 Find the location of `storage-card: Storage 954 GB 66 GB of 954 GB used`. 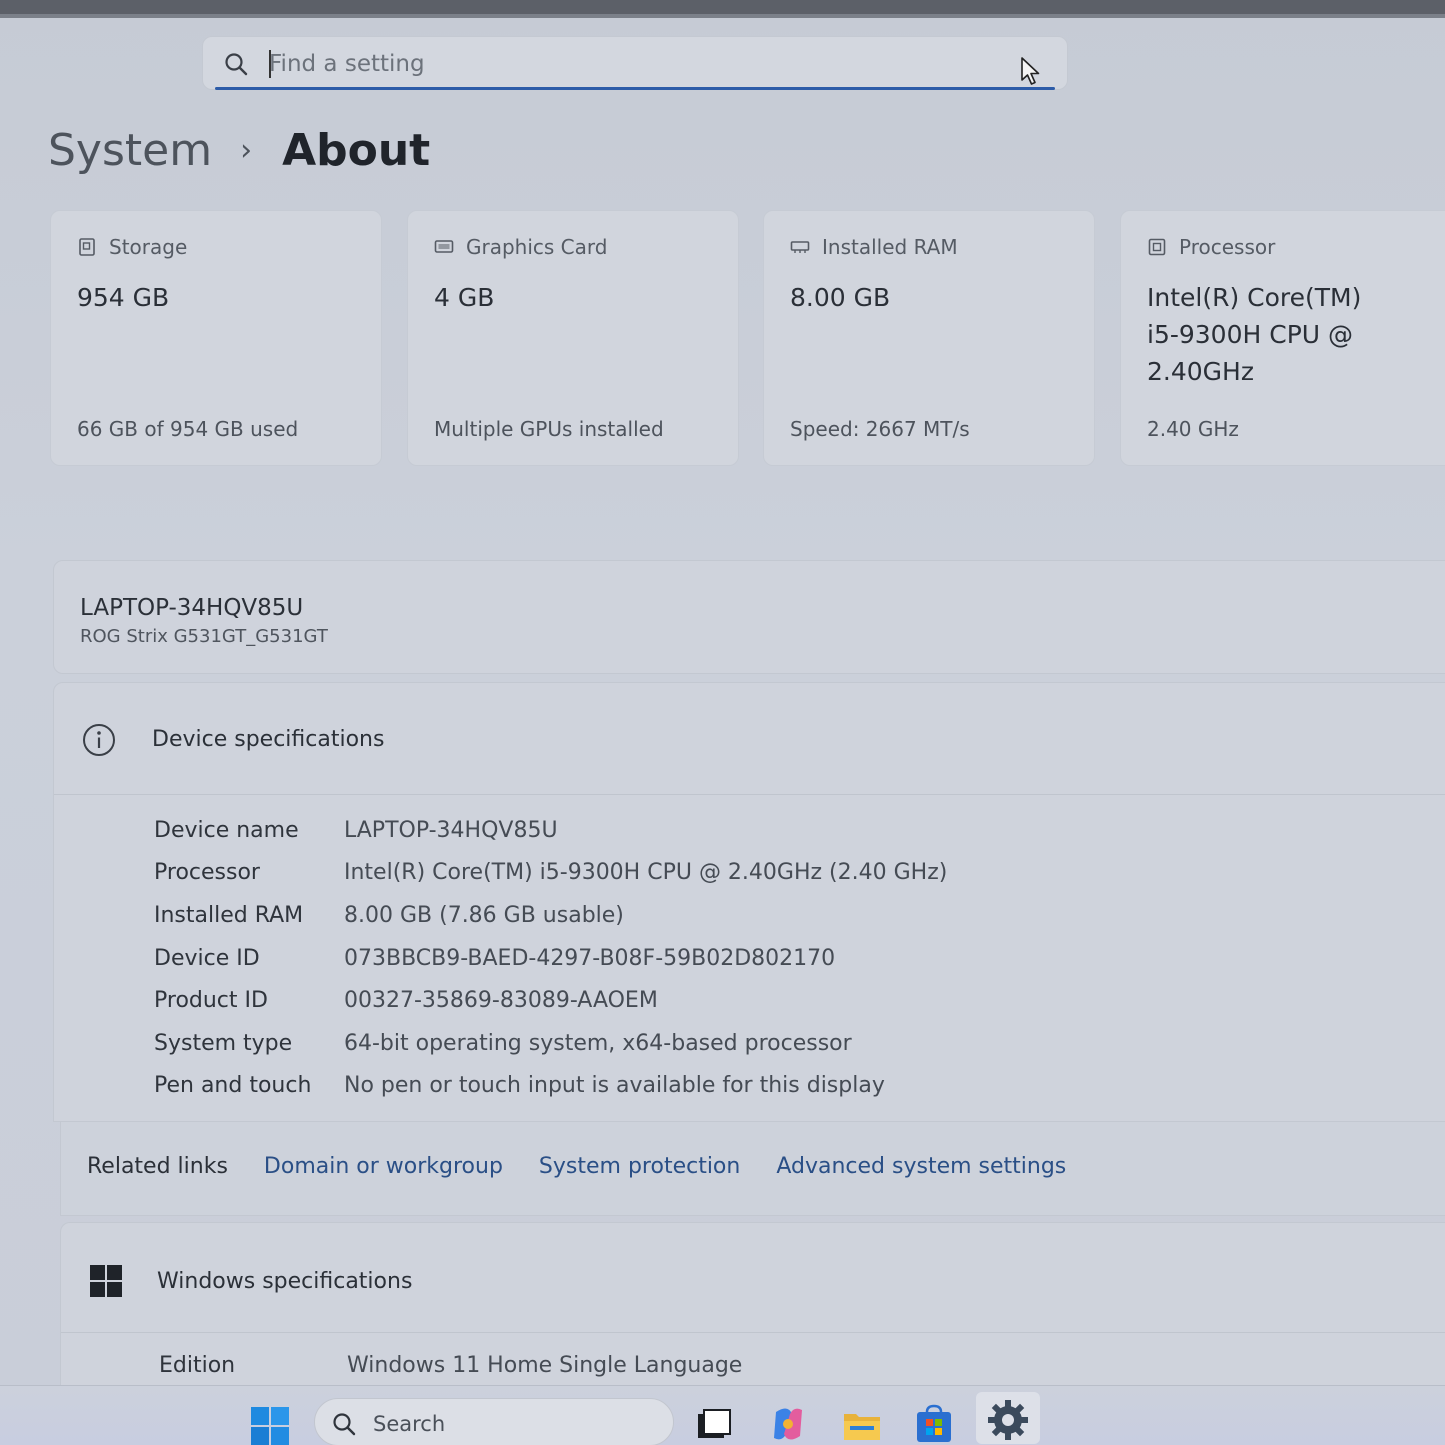

storage-card: Storage 954 GB 66 GB of 954 GB used is located at coordinates (216, 338).